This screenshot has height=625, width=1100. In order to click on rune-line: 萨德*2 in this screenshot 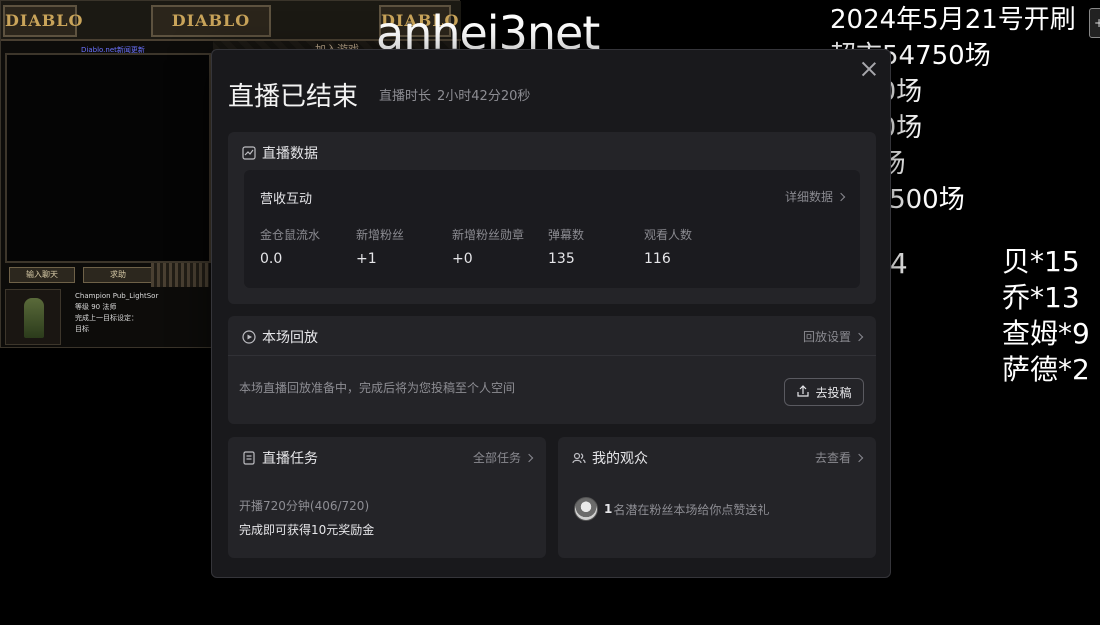, I will do `click(1046, 369)`.